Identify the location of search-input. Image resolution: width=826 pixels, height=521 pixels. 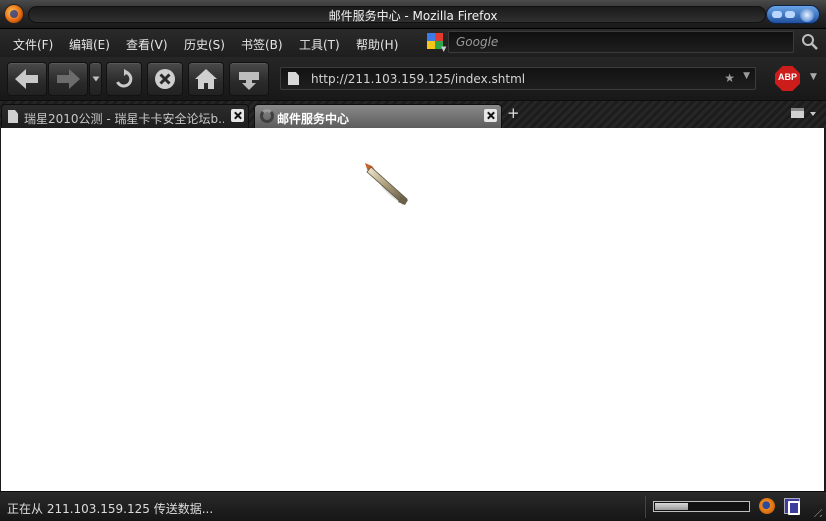
(621, 42).